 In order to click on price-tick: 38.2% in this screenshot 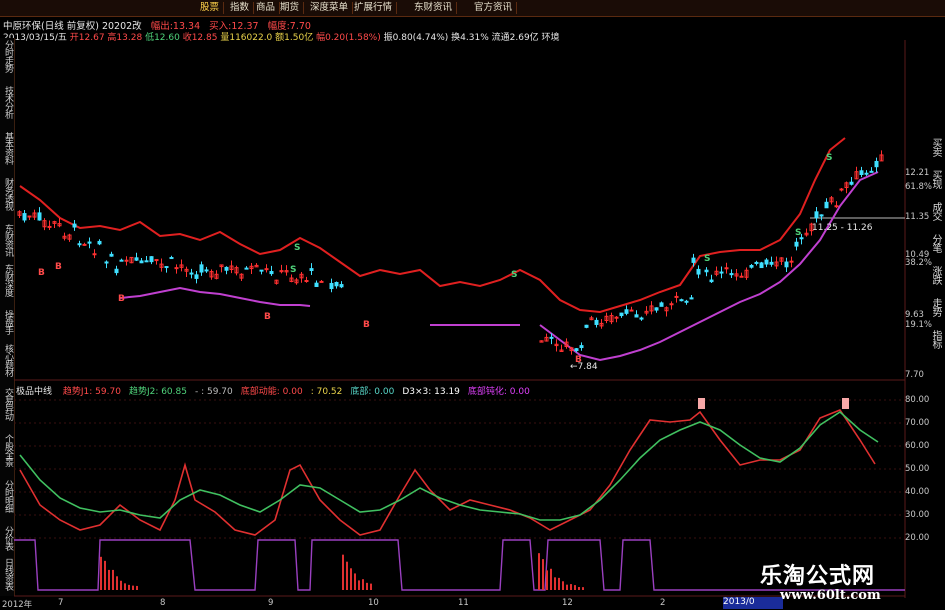, I will do `click(919, 263)`.